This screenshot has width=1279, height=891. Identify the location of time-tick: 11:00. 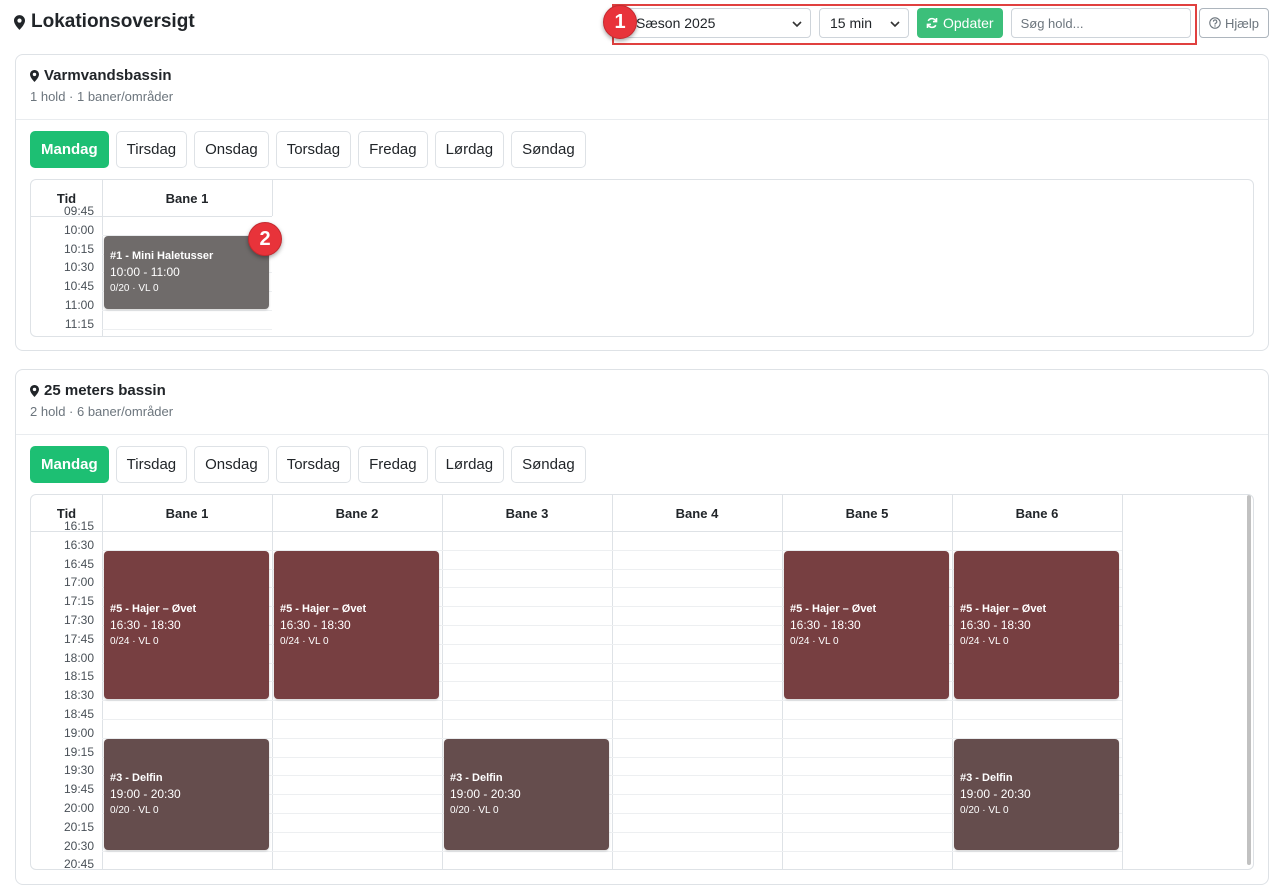
(79, 305).